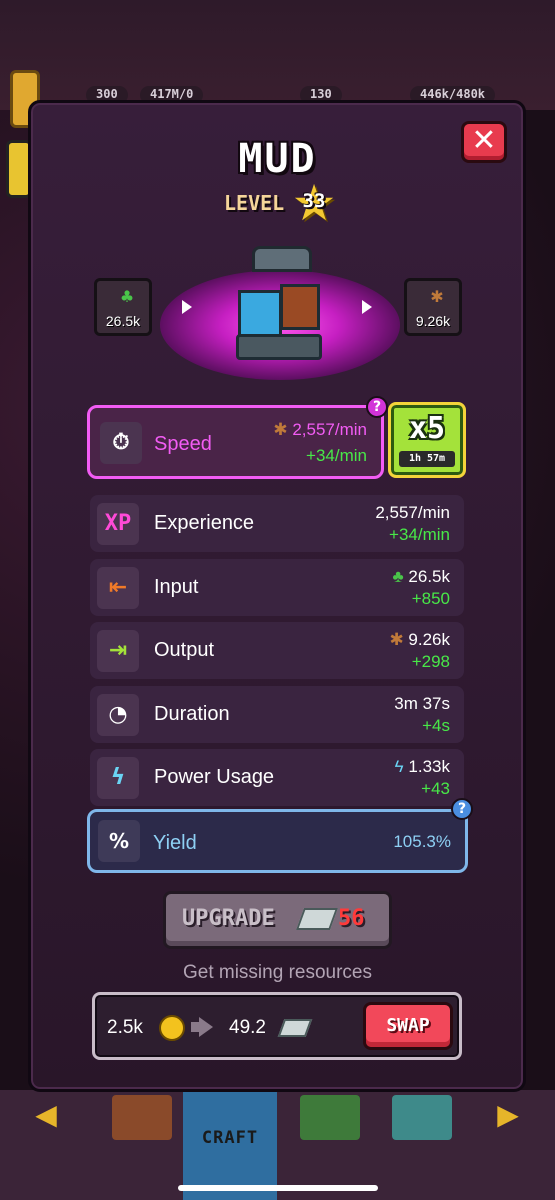  Describe the element at coordinates (422, 841) in the screenshot. I see `yield-value: 105.3%` at that location.